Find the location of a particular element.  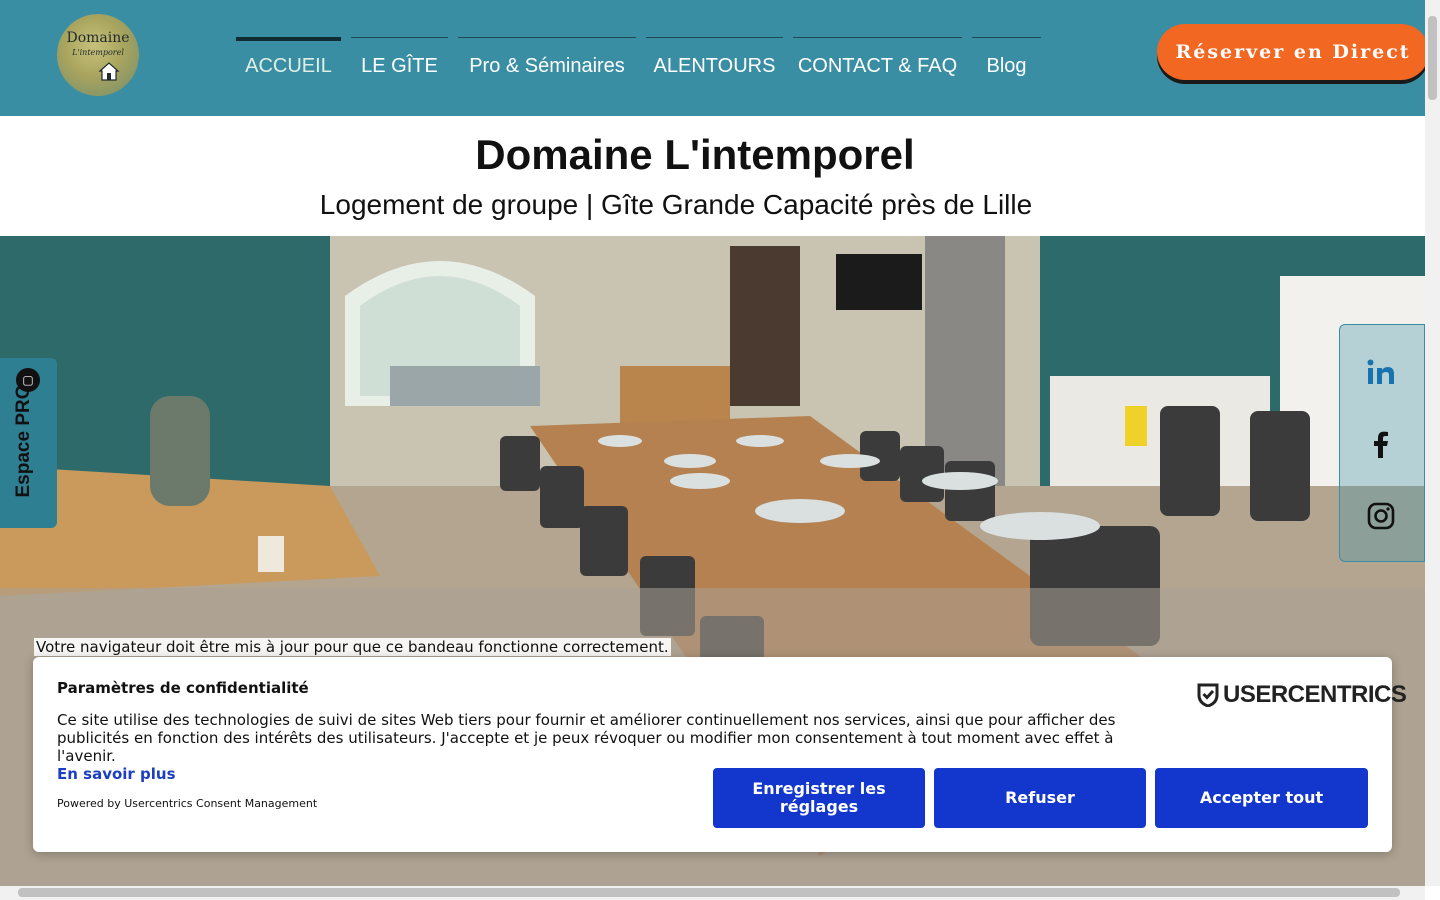

linkedin-icon is located at coordinates (1381, 372).